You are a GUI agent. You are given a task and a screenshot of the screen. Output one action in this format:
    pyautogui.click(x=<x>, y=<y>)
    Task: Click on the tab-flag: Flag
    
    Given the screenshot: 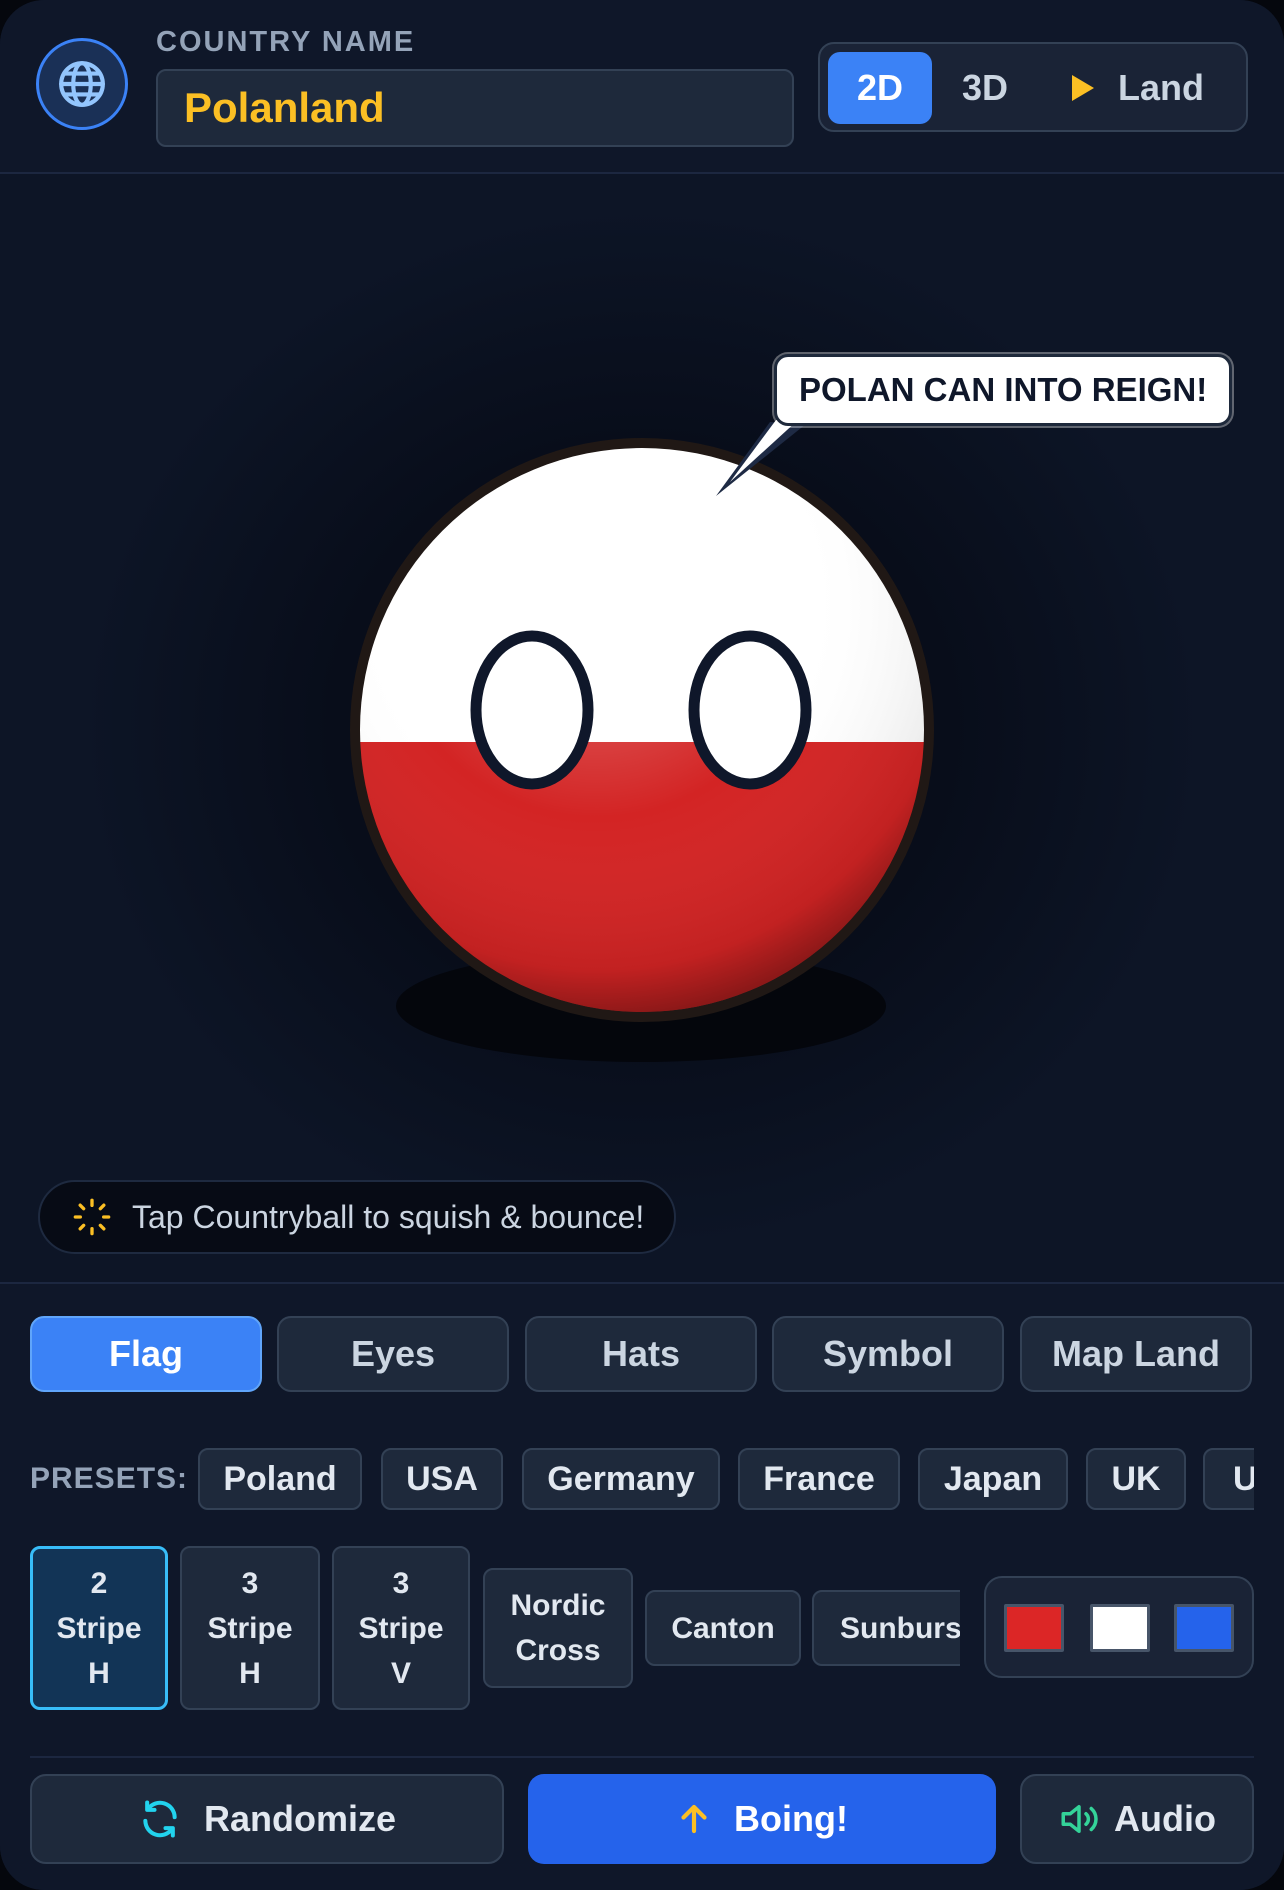 What is the action you would take?
    pyautogui.click(x=146, y=1354)
    